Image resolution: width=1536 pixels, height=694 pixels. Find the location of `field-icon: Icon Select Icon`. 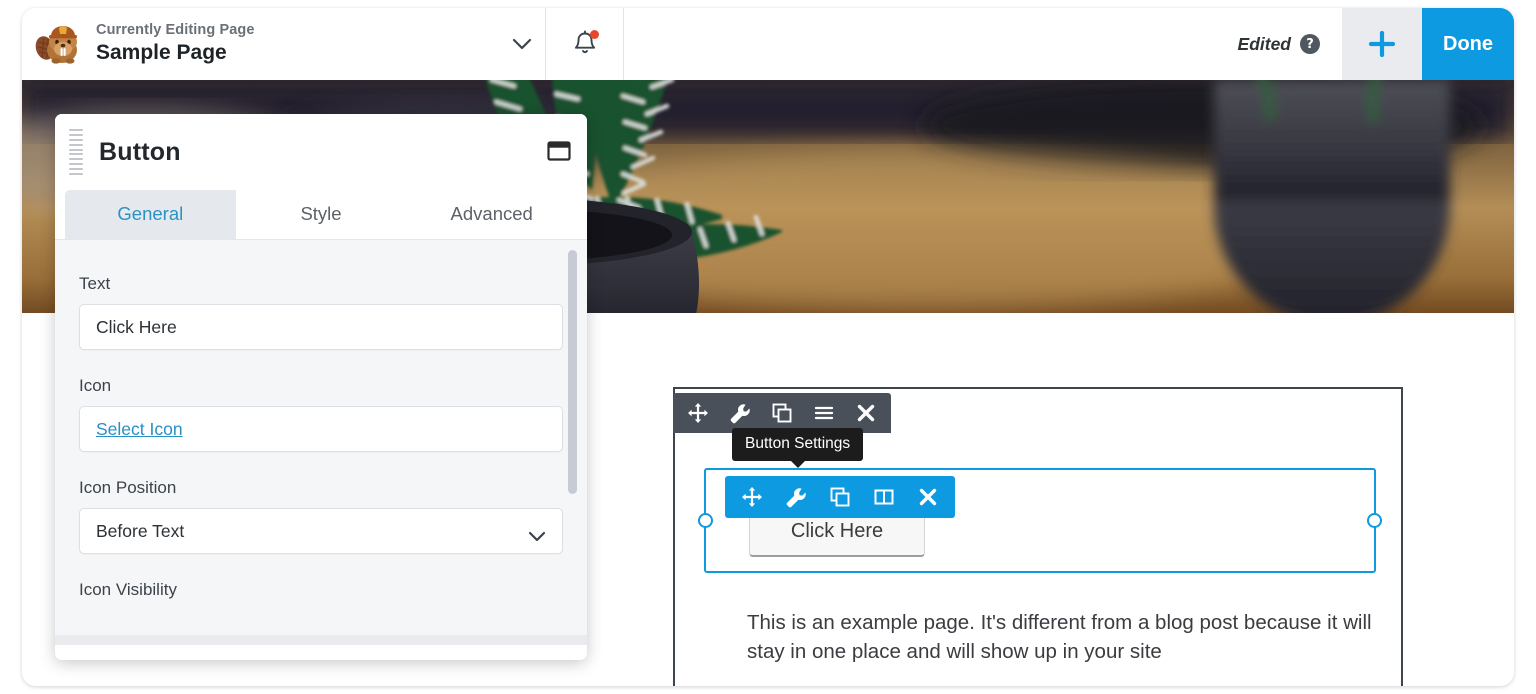

field-icon: Icon Select Icon is located at coordinates (321, 414).